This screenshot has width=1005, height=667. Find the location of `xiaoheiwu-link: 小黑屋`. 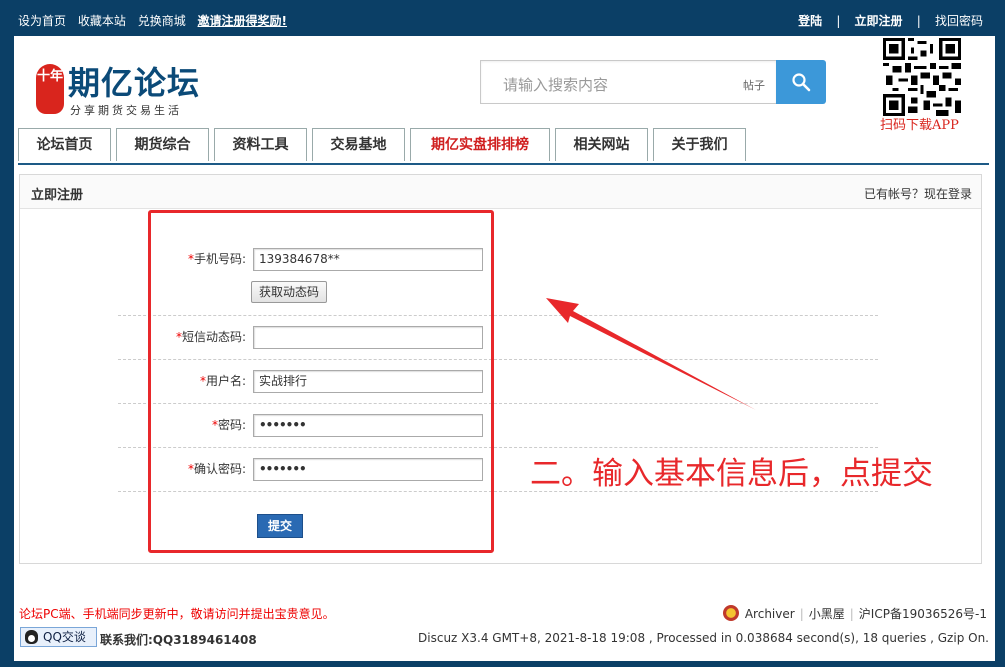

xiaoheiwu-link: 小黑屋 is located at coordinates (827, 614).